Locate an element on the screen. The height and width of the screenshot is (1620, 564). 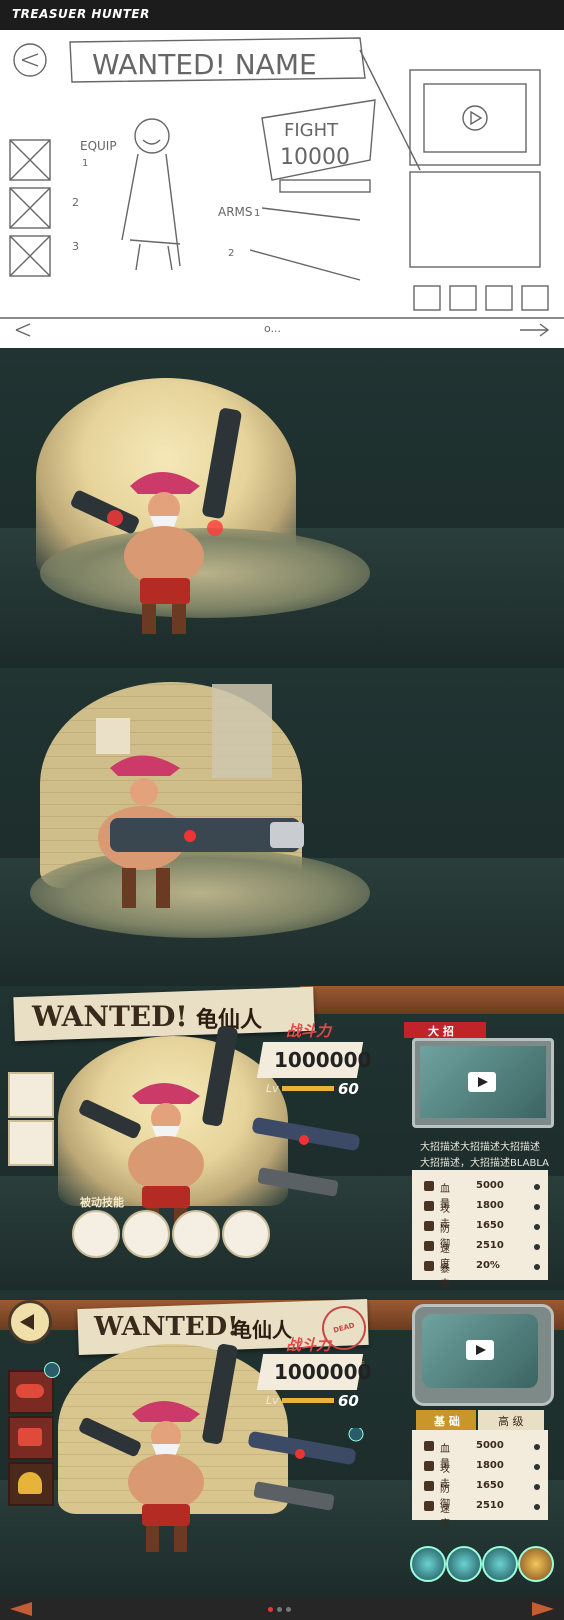
title-bar: TREASUER HUNTER is located at coordinates (282, 15).